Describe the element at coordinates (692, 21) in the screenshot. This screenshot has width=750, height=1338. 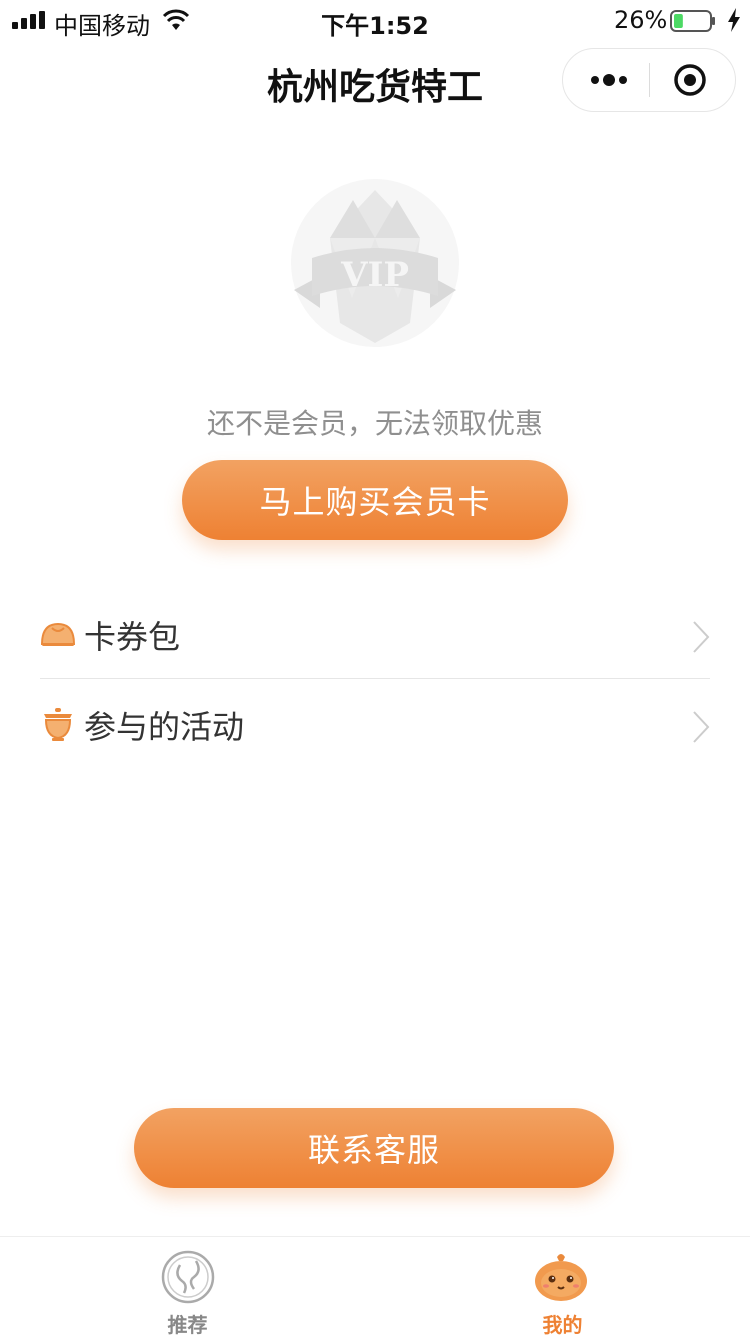
I see `battery-icon` at that location.